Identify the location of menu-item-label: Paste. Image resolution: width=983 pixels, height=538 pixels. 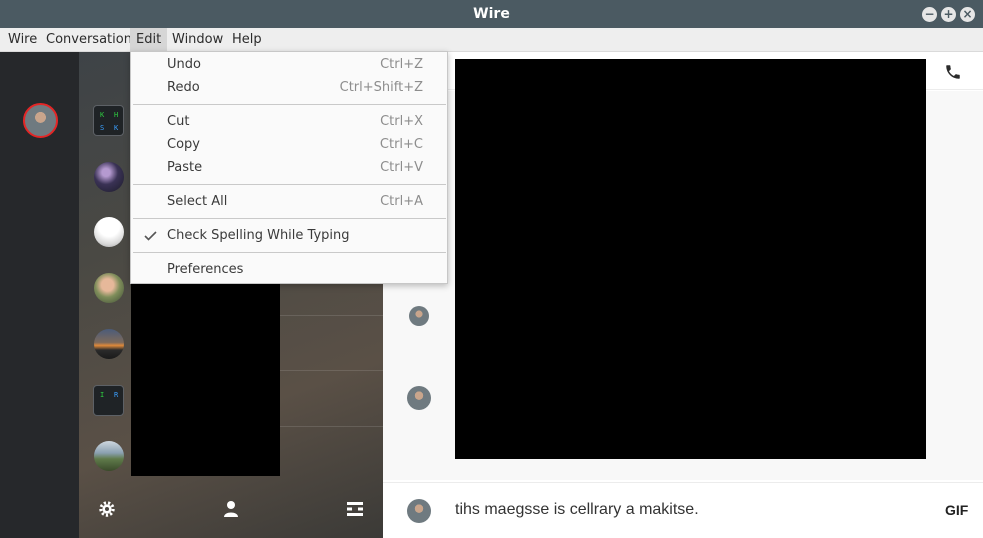
(185, 167).